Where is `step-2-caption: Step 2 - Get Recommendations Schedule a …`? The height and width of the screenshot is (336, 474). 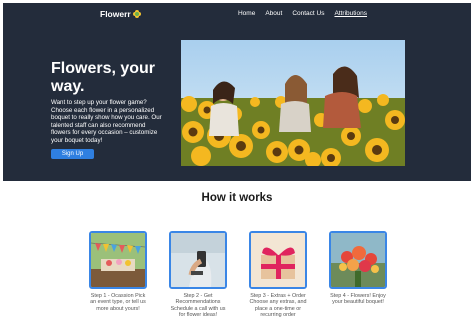 step-2-caption: Step 2 - Get Recommendations Schedule a … is located at coordinates (198, 306).